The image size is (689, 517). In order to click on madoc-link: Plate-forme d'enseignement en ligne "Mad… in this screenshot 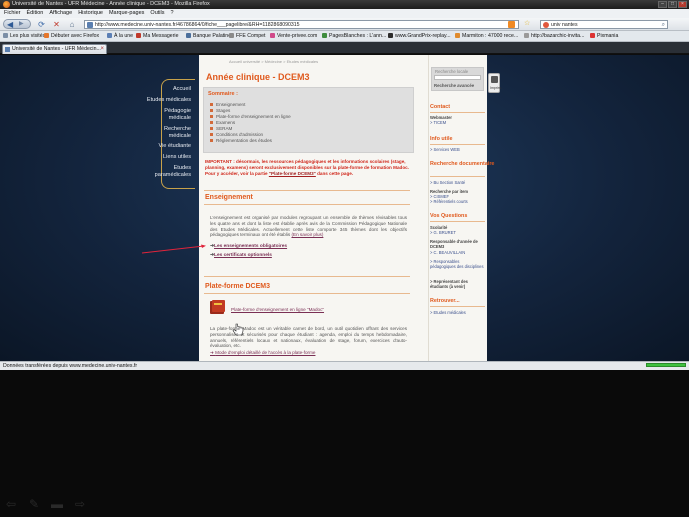, I will do `click(277, 309)`.